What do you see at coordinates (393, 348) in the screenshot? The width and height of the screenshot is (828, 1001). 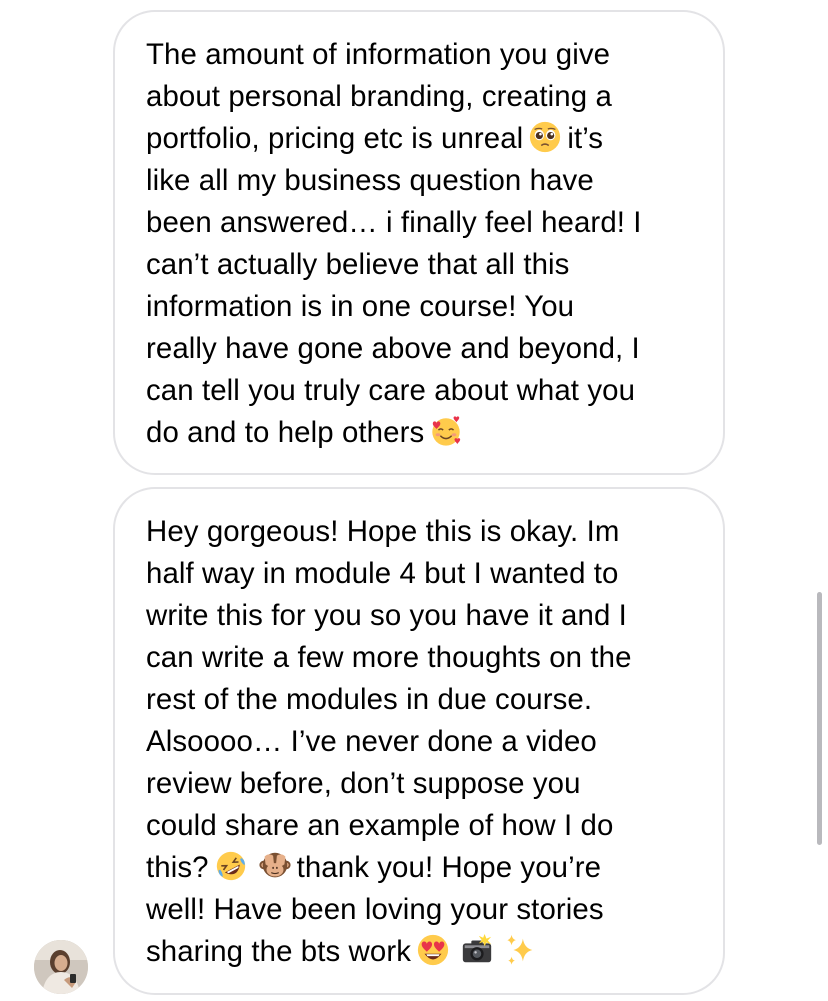 I see `message-text: really have gone above and beyond, I` at bounding box center [393, 348].